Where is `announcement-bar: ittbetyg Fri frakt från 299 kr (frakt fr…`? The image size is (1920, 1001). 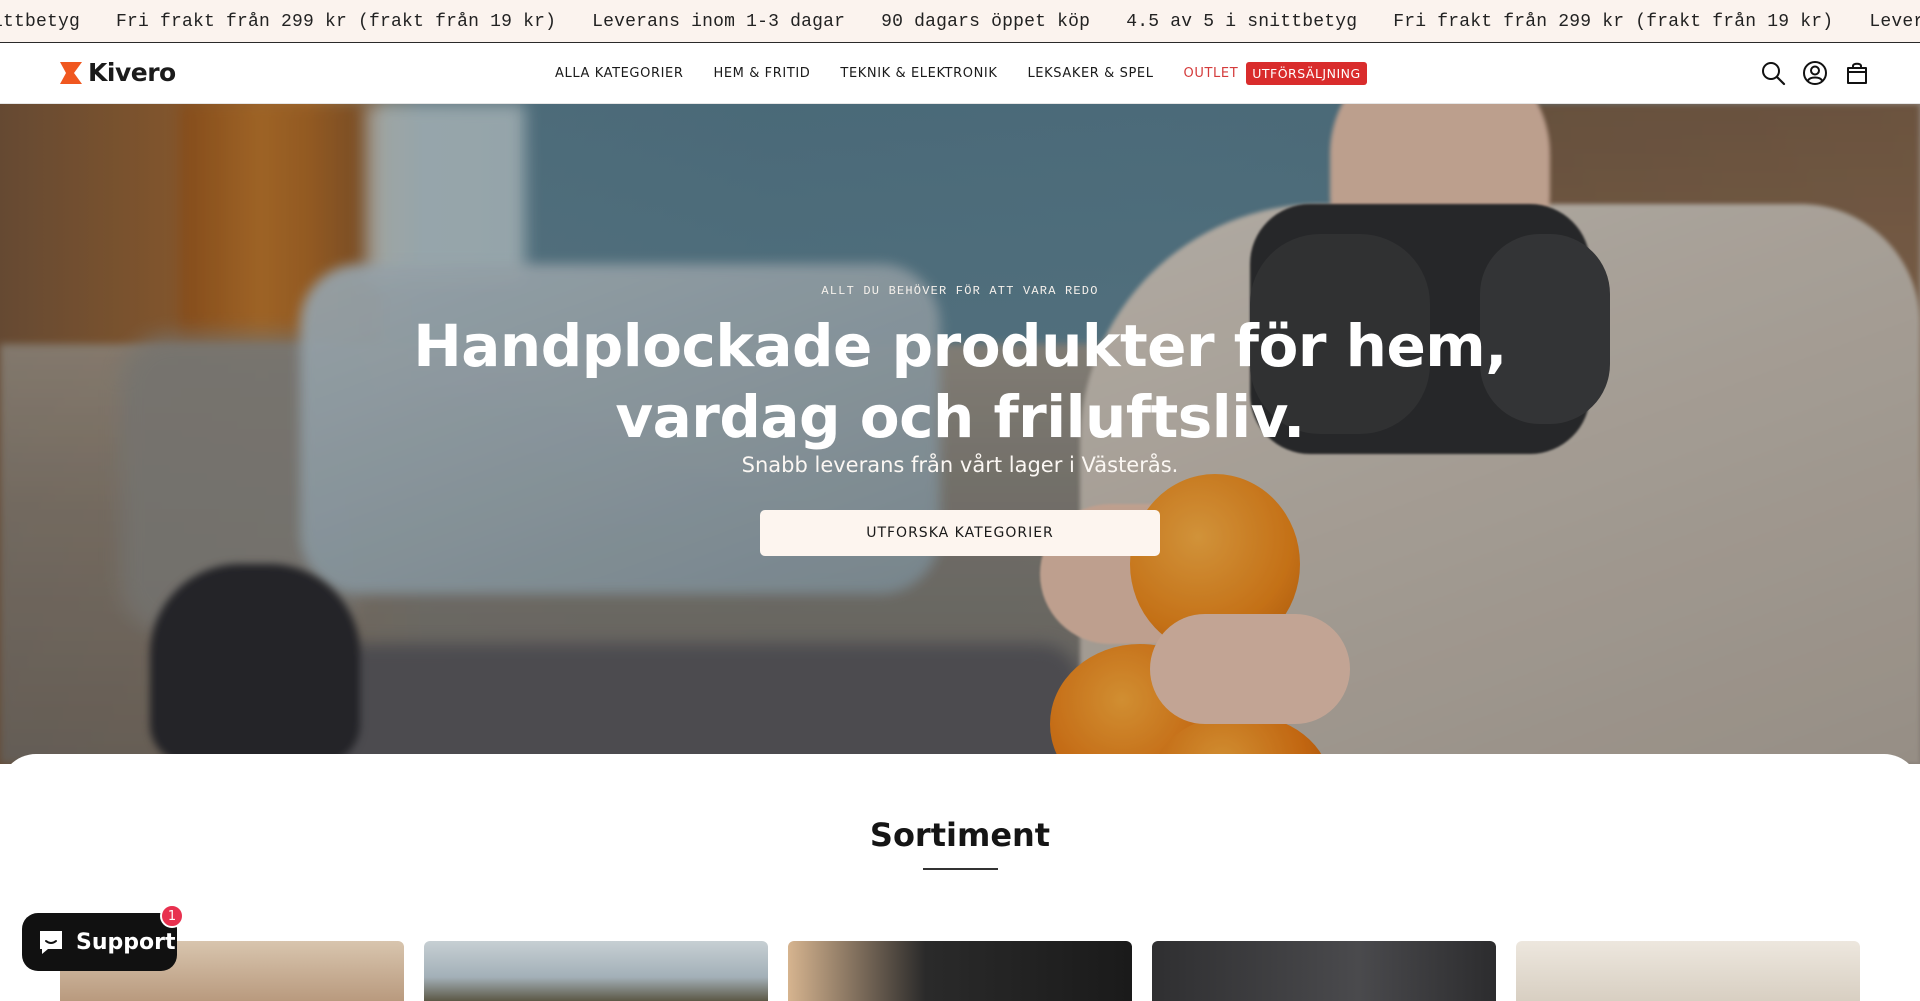
announcement-bar: ittbetyg Fri frakt från 299 kr (frakt fr… is located at coordinates (960, 21).